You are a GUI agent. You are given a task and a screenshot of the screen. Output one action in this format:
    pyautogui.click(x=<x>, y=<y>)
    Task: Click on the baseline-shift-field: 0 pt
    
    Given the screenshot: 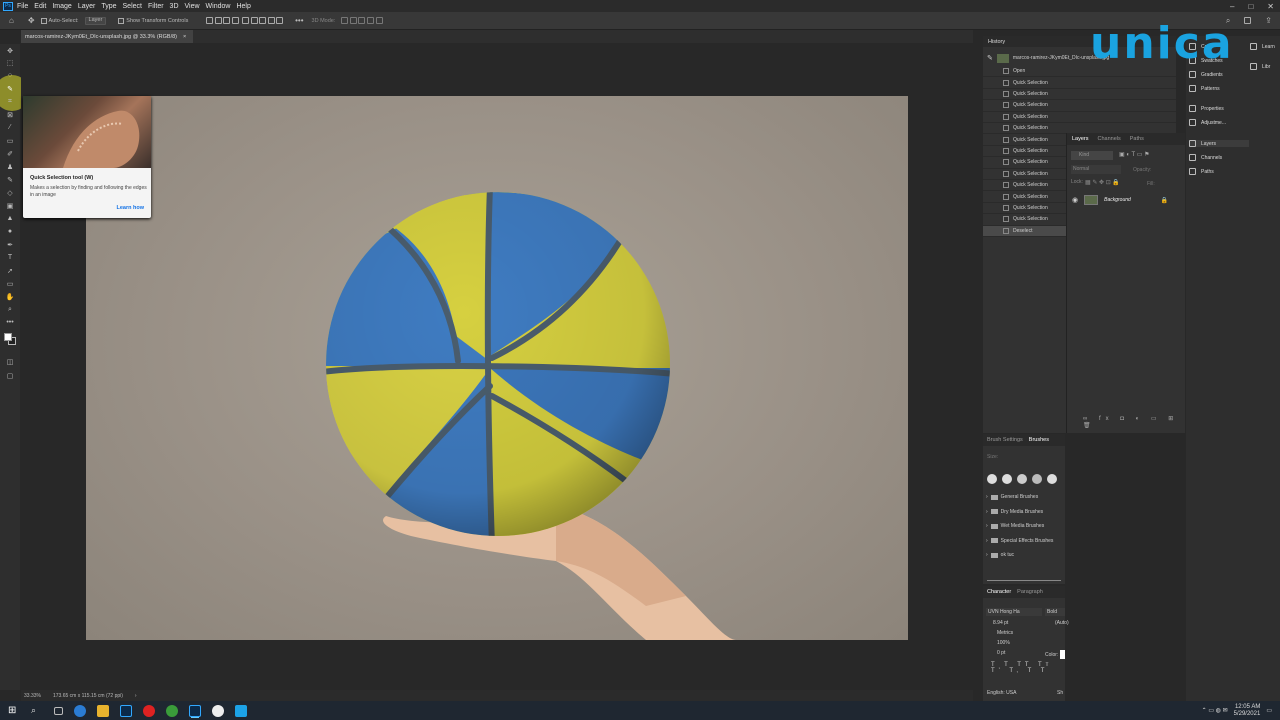 What is the action you would take?
    pyautogui.click(x=1001, y=653)
    